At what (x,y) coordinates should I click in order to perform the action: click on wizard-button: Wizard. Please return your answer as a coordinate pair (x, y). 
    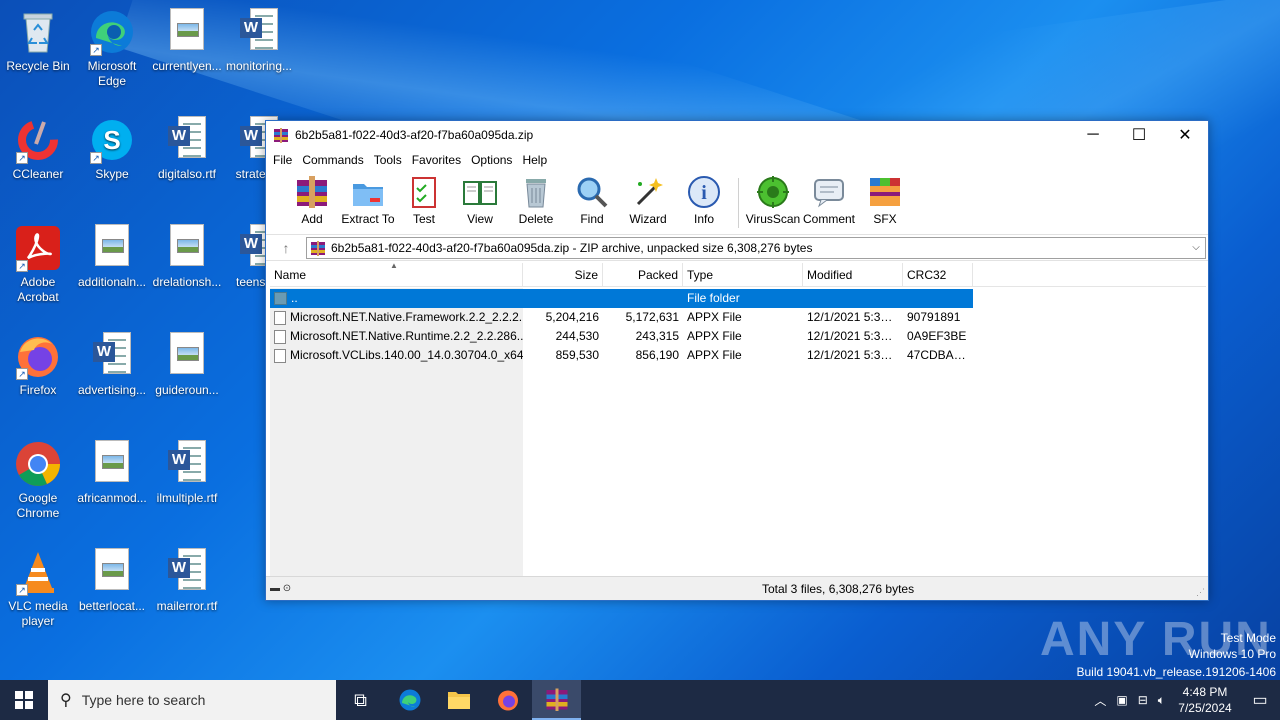
    Looking at the image, I should click on (648, 200).